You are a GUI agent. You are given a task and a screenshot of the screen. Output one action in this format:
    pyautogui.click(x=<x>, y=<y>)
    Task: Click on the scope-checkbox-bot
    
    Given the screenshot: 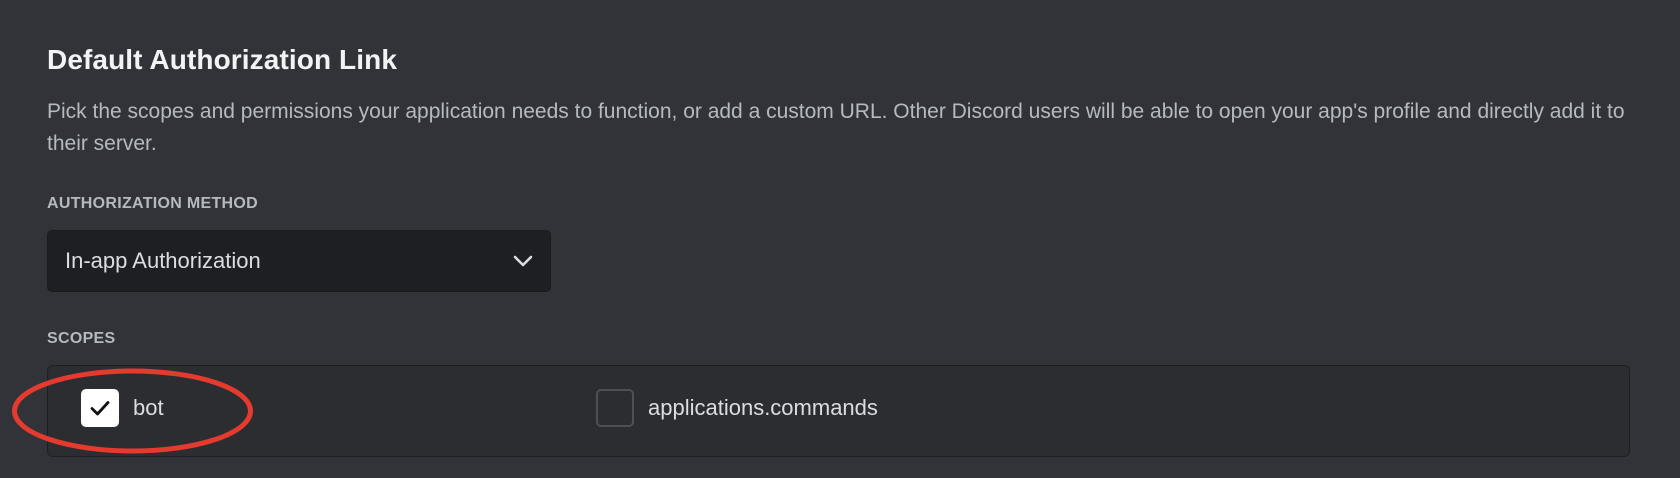 What is the action you would take?
    pyautogui.click(x=100, y=408)
    